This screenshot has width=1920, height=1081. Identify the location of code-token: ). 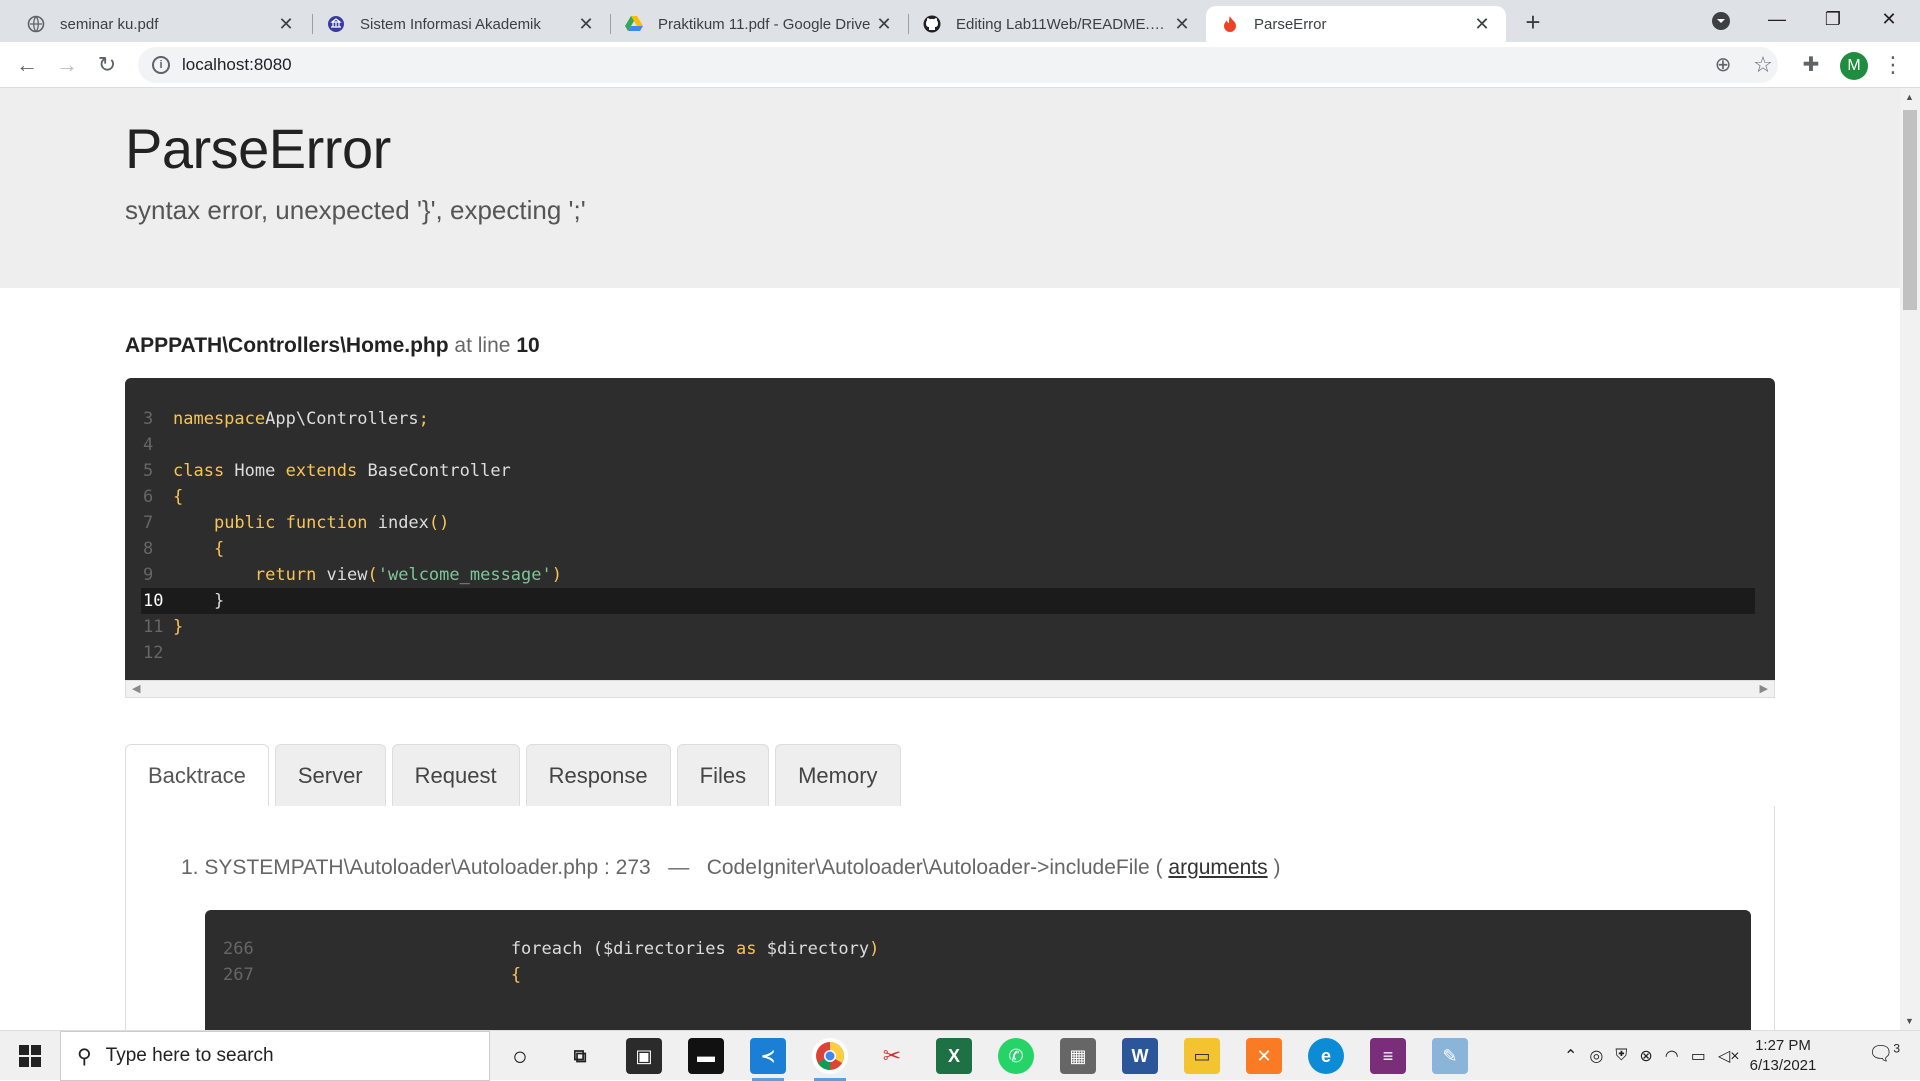
(874, 949).